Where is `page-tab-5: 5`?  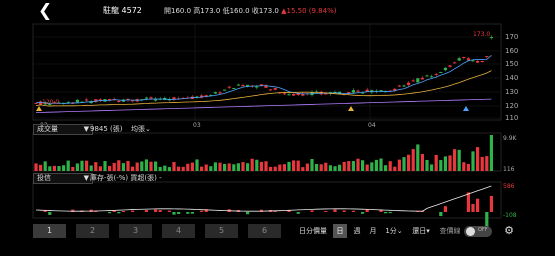
page-tab-5: 5 is located at coordinates (221, 231).